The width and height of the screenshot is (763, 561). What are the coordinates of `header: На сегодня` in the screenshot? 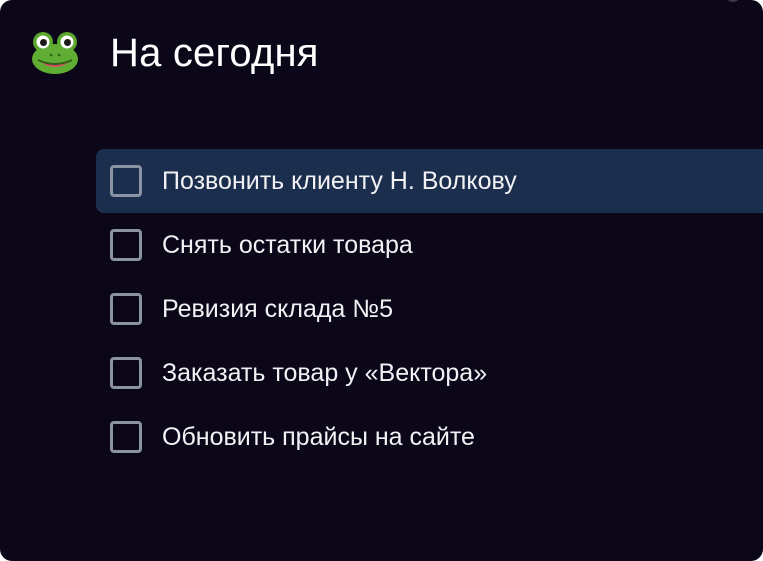 It's located at (174, 53).